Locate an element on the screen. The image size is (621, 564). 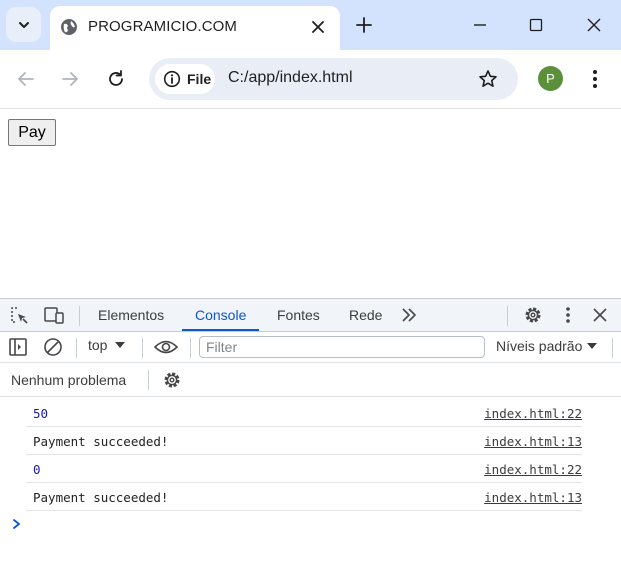
site-info-label: File is located at coordinates (199, 79).